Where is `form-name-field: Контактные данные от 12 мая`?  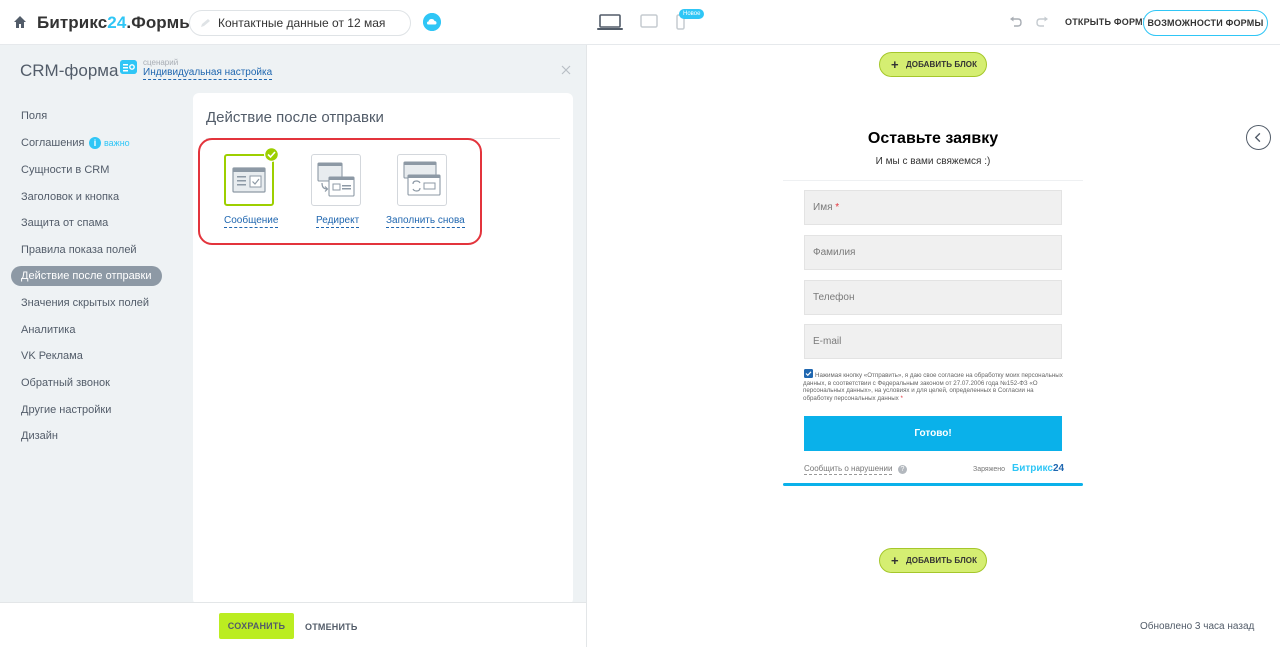
form-name-field: Контактные данные от 12 мая is located at coordinates (300, 23).